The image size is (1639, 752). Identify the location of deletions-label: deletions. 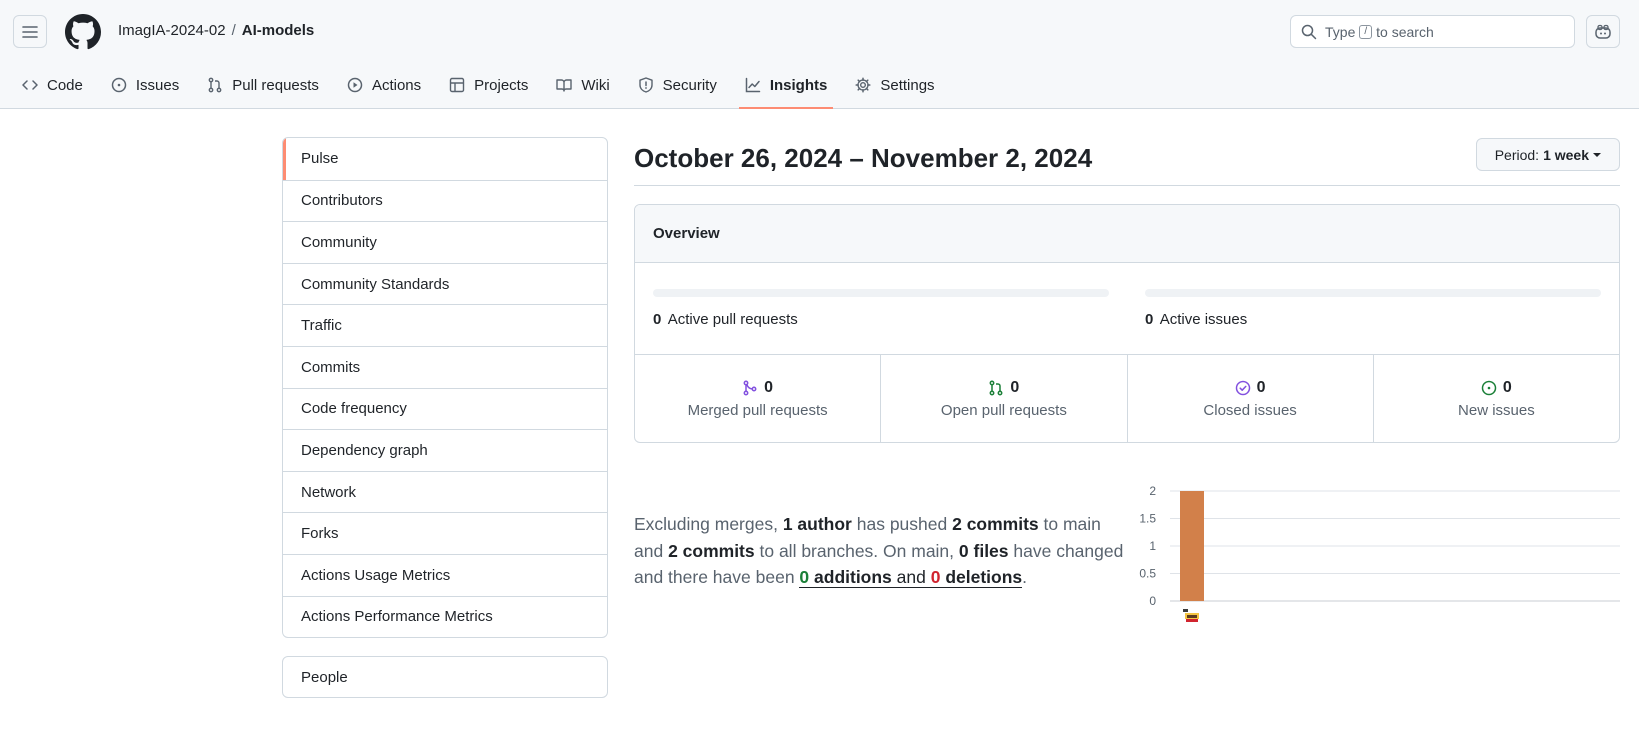
(981, 577).